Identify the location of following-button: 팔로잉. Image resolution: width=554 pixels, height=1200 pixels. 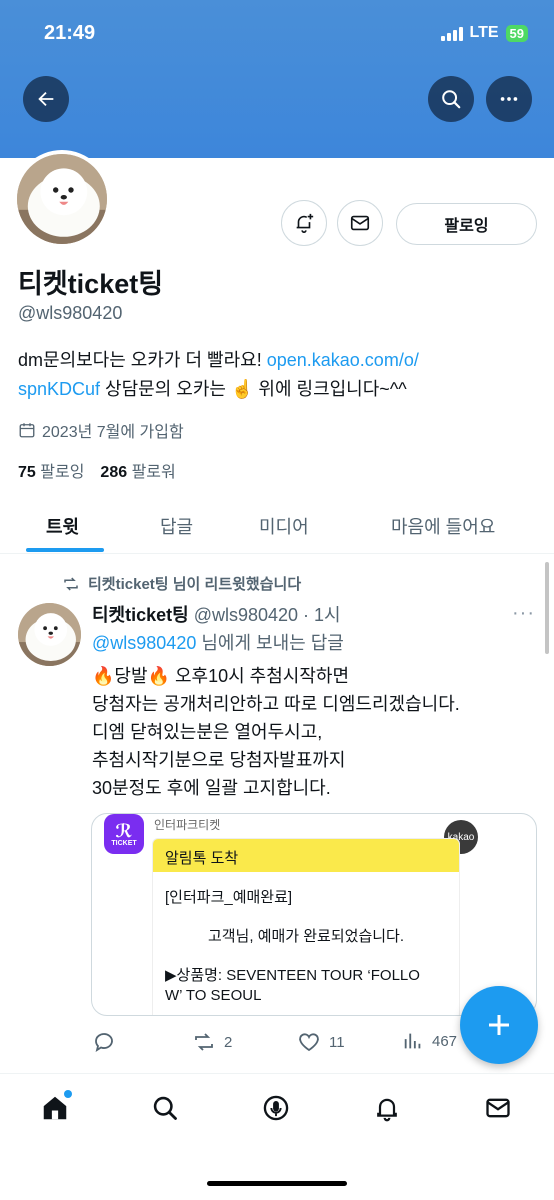
(466, 224).